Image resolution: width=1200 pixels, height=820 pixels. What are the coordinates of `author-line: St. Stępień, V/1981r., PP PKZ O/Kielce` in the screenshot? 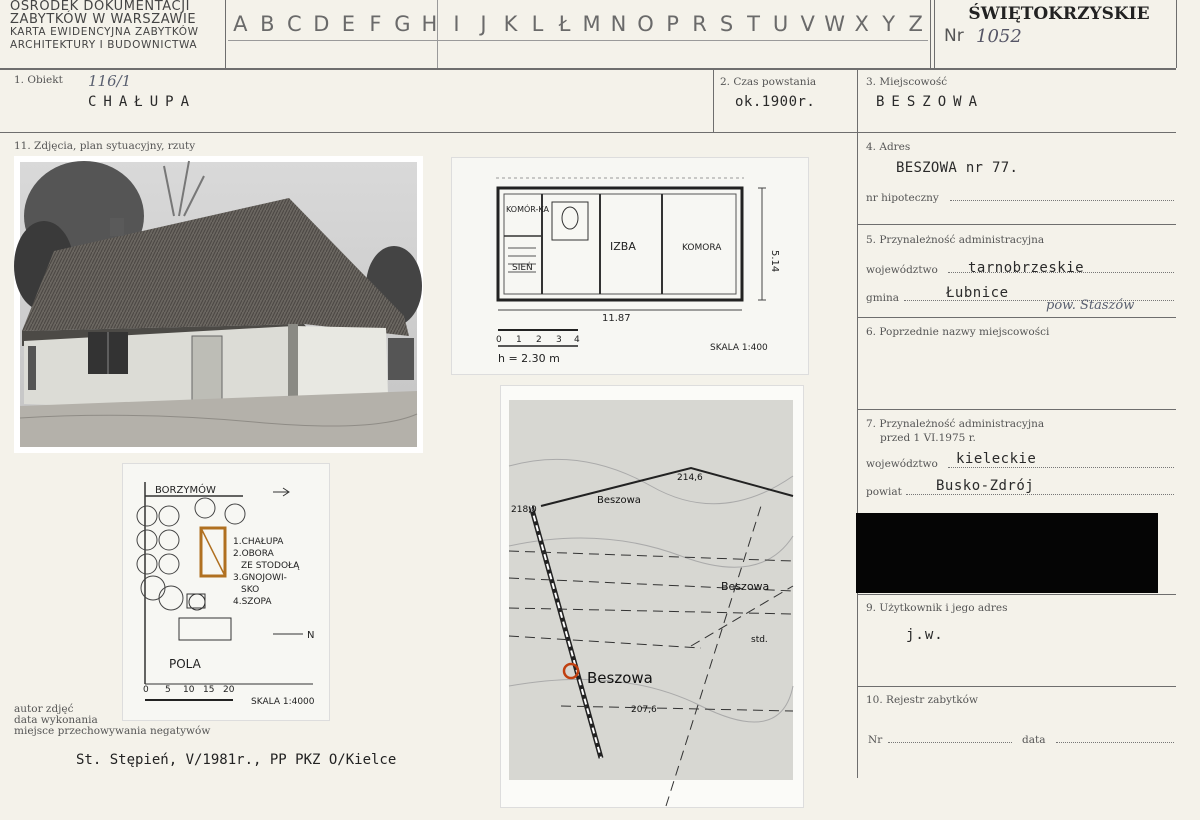 It's located at (236, 760).